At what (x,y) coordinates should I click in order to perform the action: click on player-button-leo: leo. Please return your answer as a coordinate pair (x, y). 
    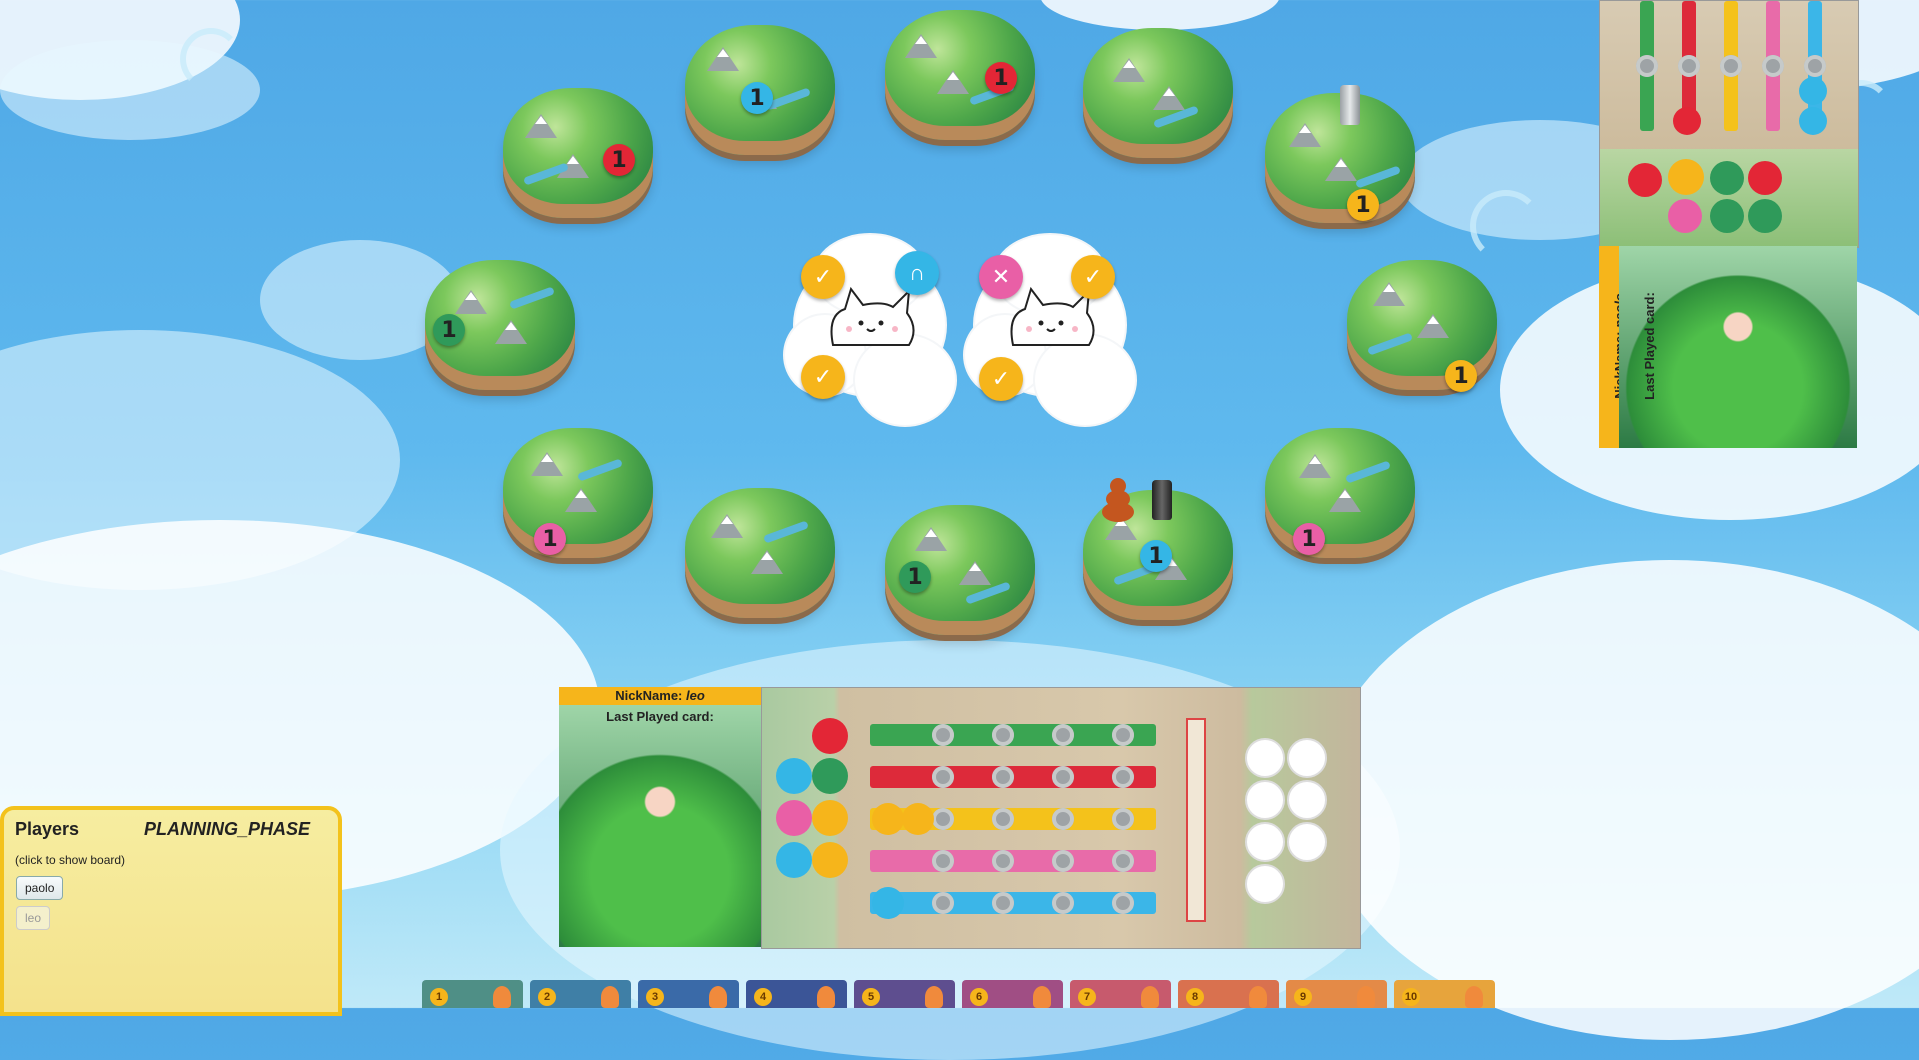
    Looking at the image, I should click on (33, 918).